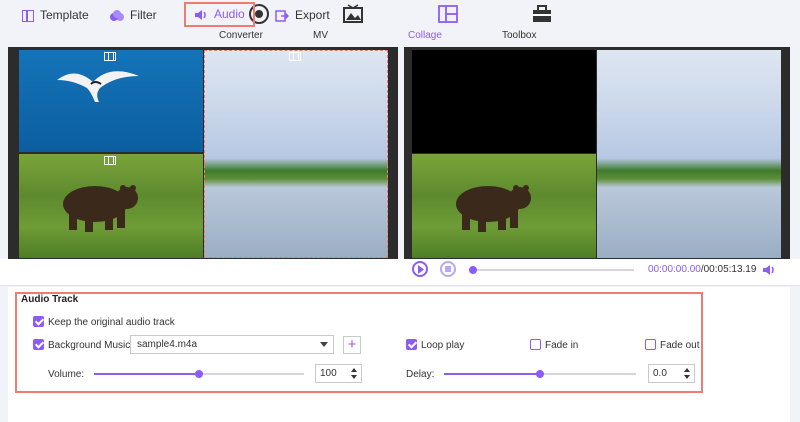 Image resolution: width=800 pixels, height=422 pixels. What do you see at coordinates (338, 373) in the screenshot?
I see `volume-input: 100` at bounding box center [338, 373].